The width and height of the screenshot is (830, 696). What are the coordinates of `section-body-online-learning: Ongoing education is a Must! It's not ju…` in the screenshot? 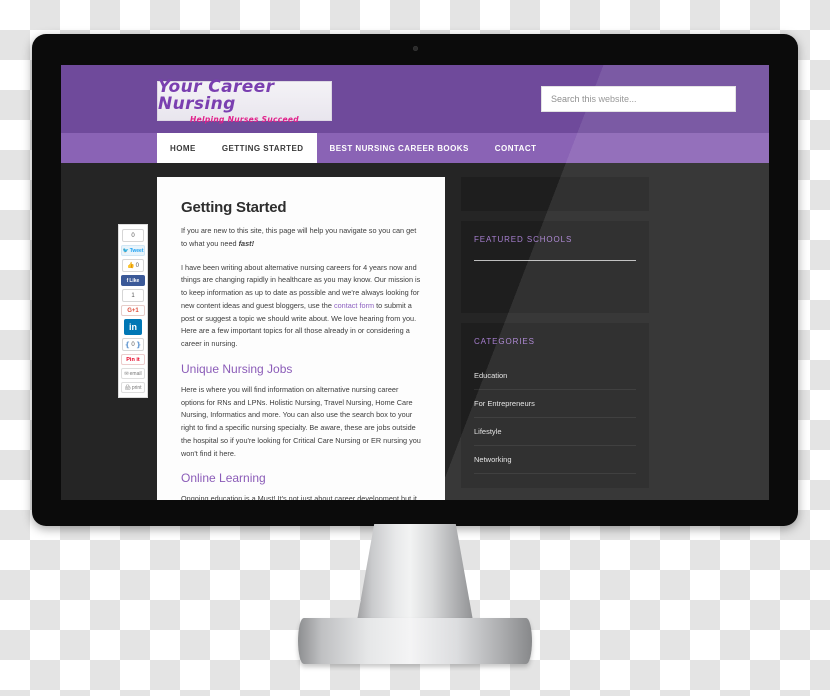 It's located at (299, 497).